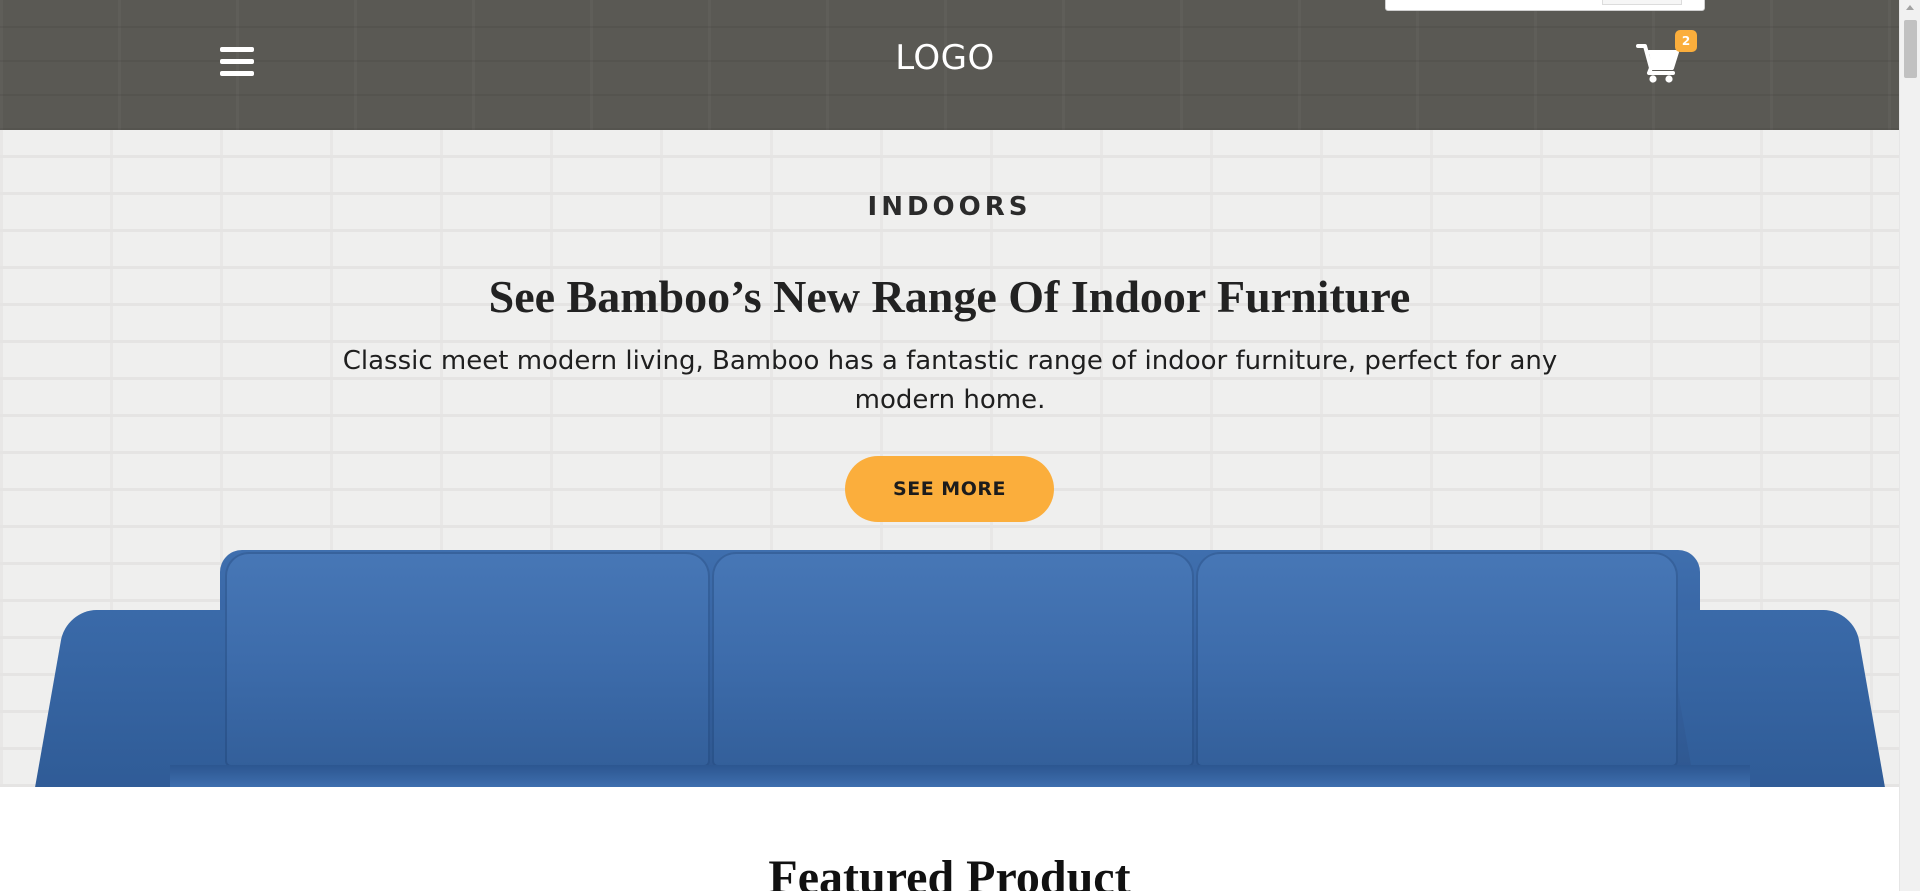 The height and width of the screenshot is (891, 1920). I want to click on cart-glyph, so click(1657, 63).